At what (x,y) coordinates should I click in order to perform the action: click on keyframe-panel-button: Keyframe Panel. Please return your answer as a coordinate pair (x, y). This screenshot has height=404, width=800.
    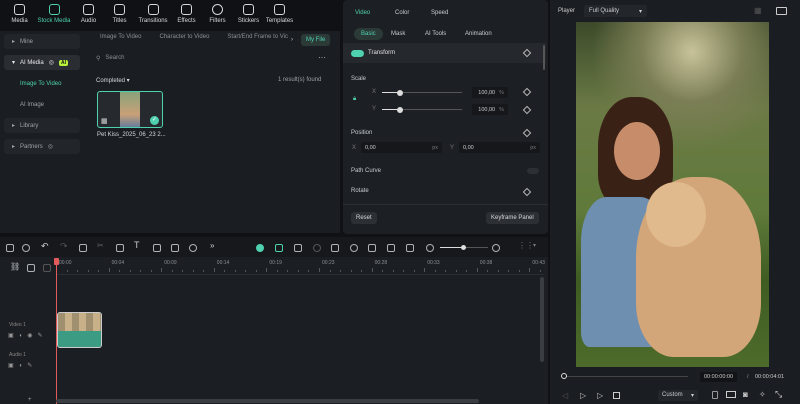
    Looking at the image, I should click on (512, 218).